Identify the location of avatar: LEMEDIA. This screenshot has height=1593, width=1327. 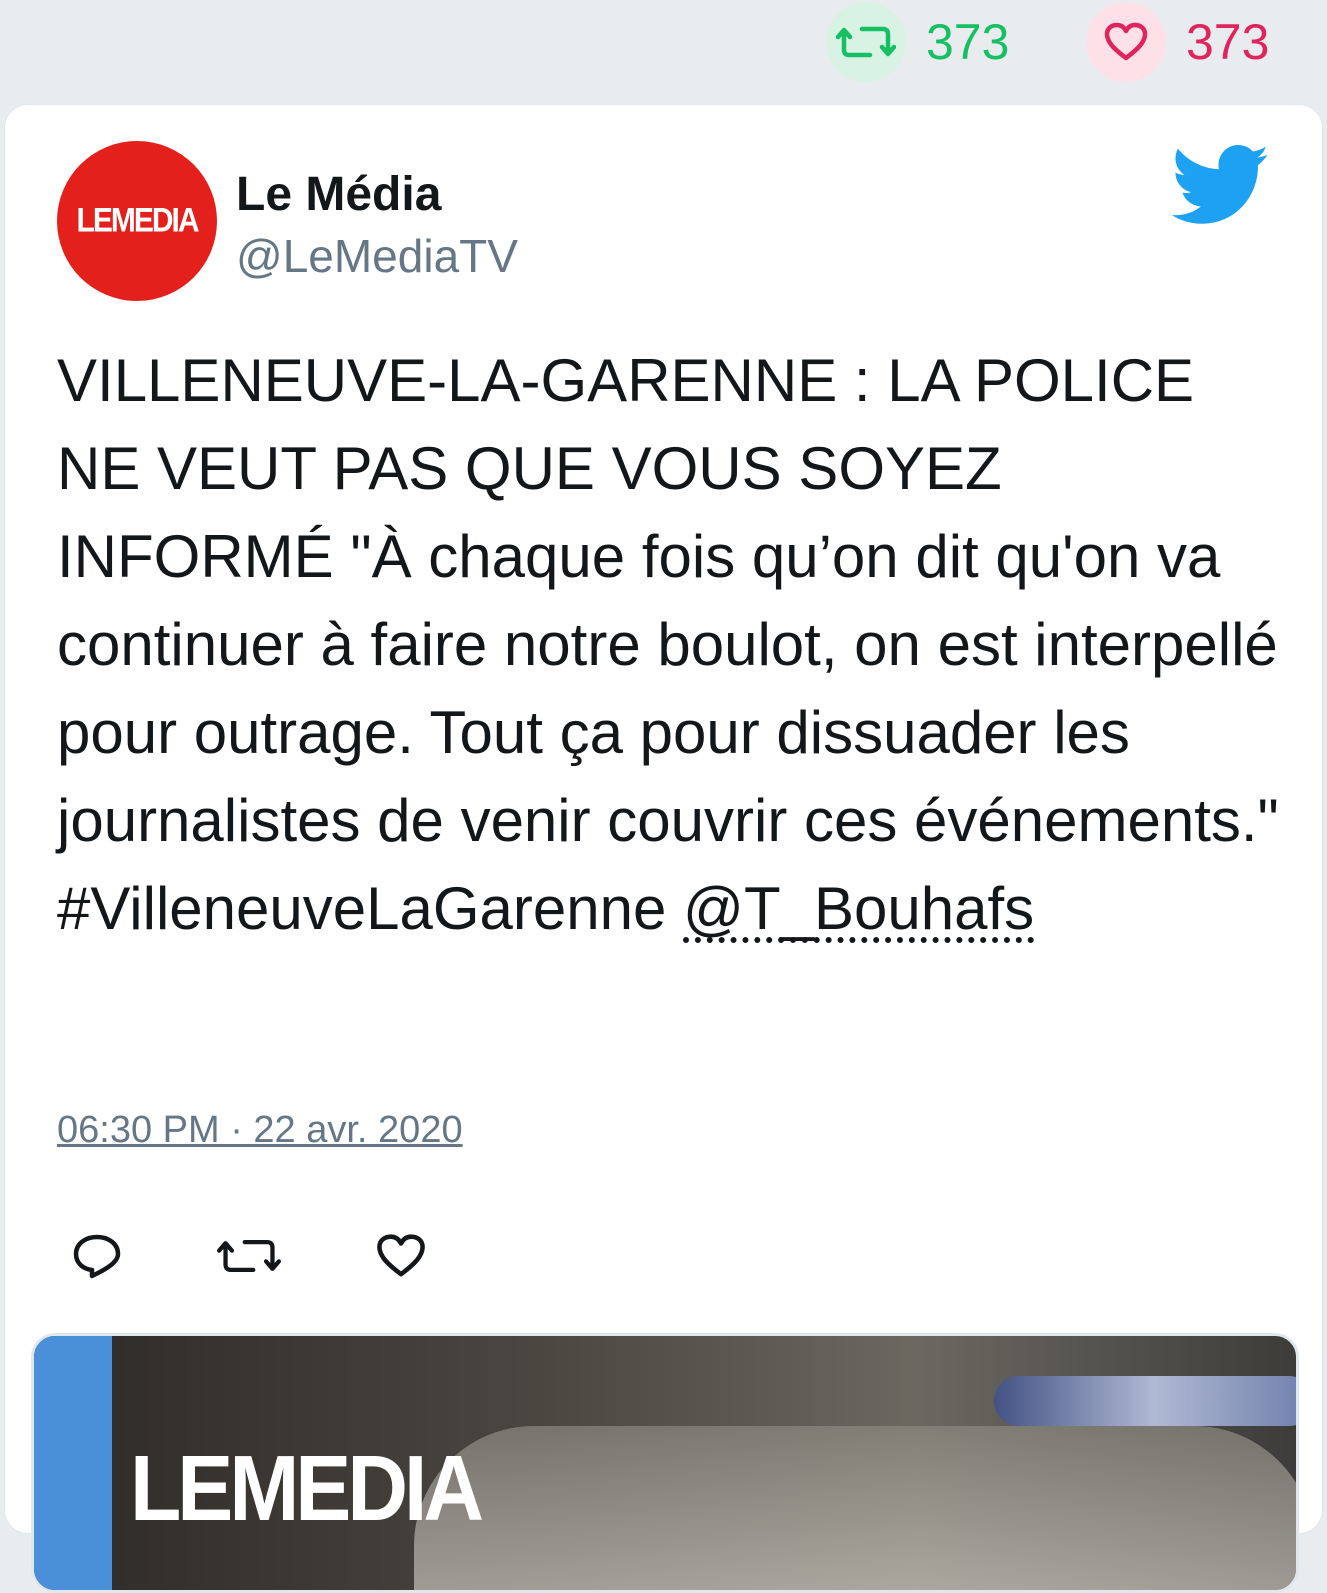
(137, 221).